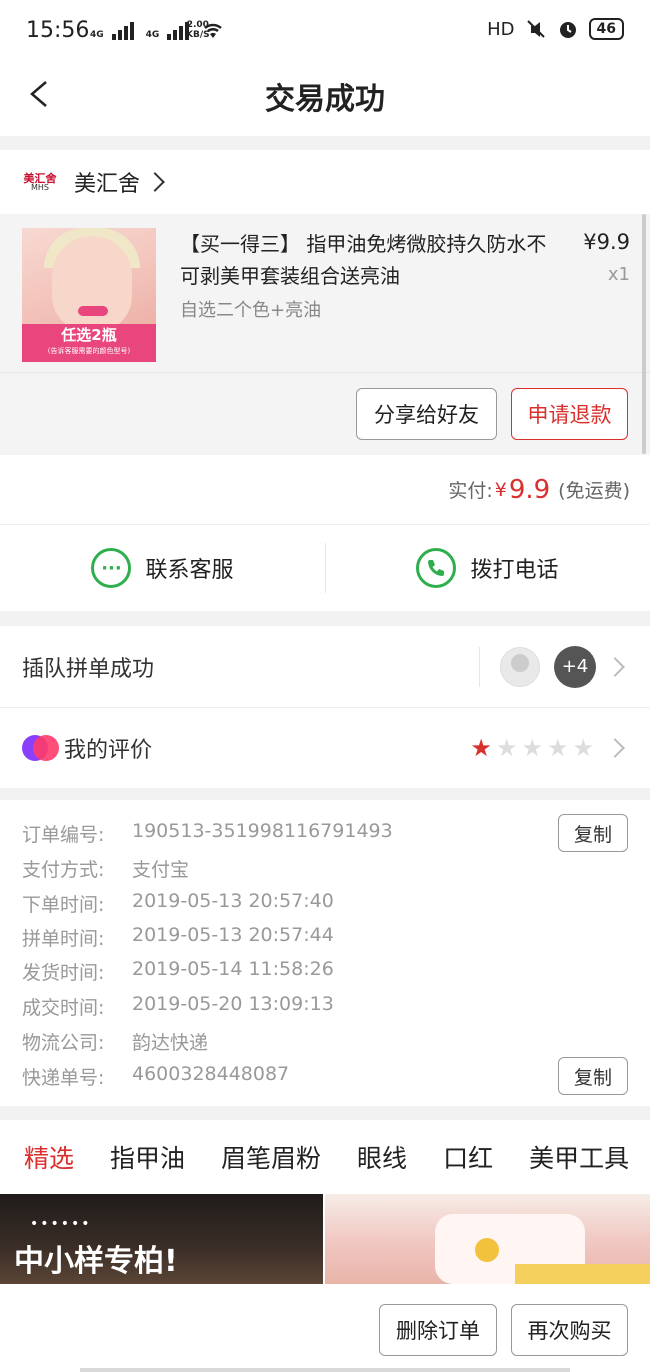 The width and height of the screenshot is (650, 1372). I want to click on order-time-row: 下单时间: 2019-05-13 20:57:40, so click(178, 903).